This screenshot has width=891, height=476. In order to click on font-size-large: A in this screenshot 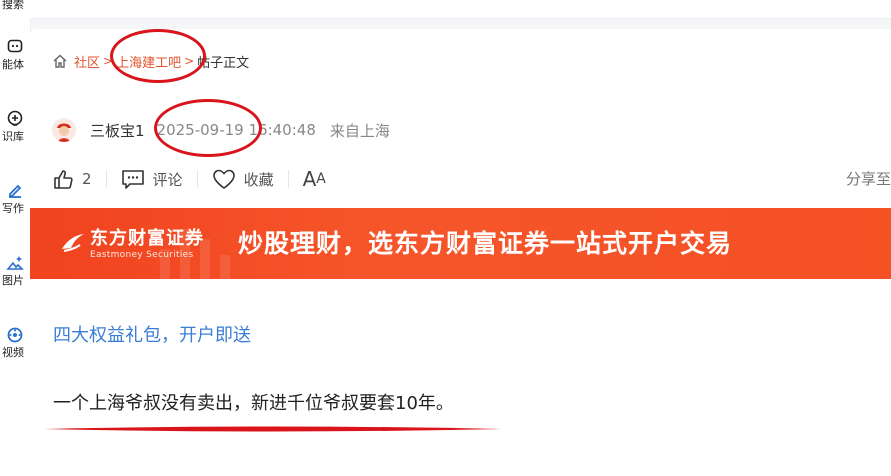, I will do `click(309, 179)`.